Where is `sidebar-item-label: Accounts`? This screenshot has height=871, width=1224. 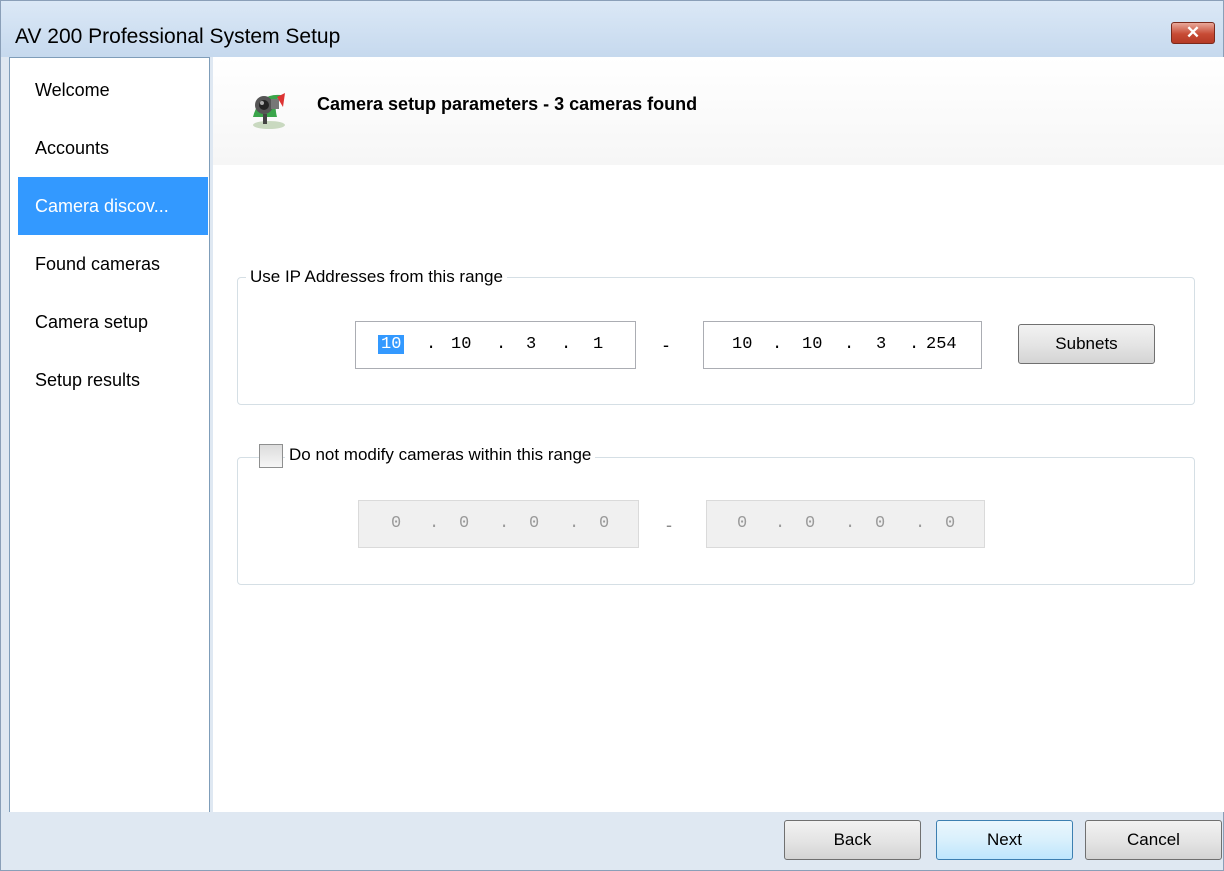
sidebar-item-label: Accounts is located at coordinates (72, 148).